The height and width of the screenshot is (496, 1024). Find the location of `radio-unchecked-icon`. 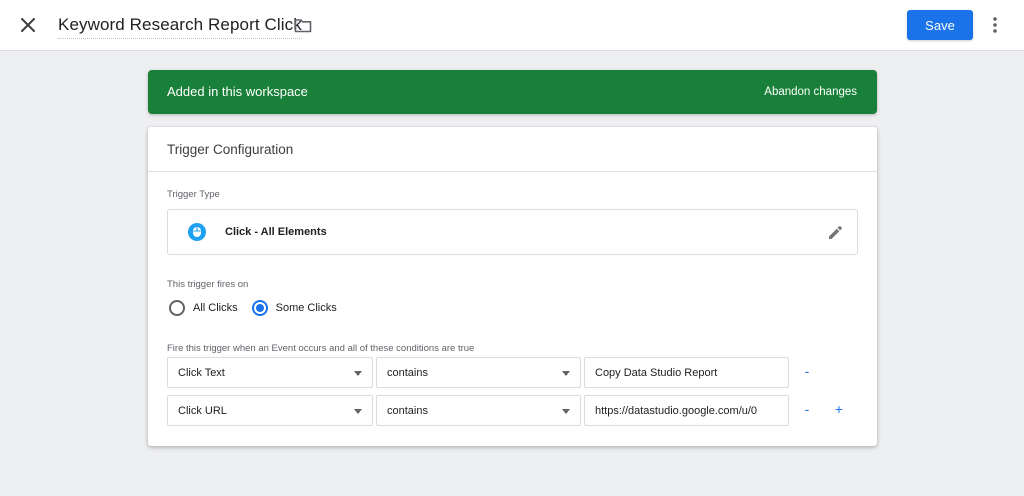

radio-unchecked-icon is located at coordinates (177, 308).